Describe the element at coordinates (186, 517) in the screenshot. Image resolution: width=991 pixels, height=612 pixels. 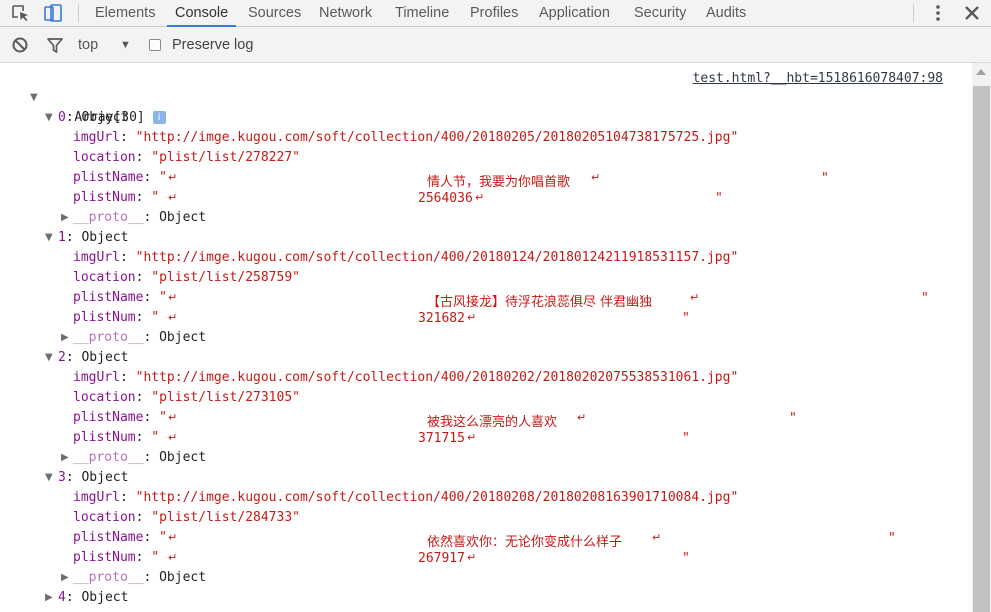
I see `location-row: location: "plist/list/284733"` at that location.